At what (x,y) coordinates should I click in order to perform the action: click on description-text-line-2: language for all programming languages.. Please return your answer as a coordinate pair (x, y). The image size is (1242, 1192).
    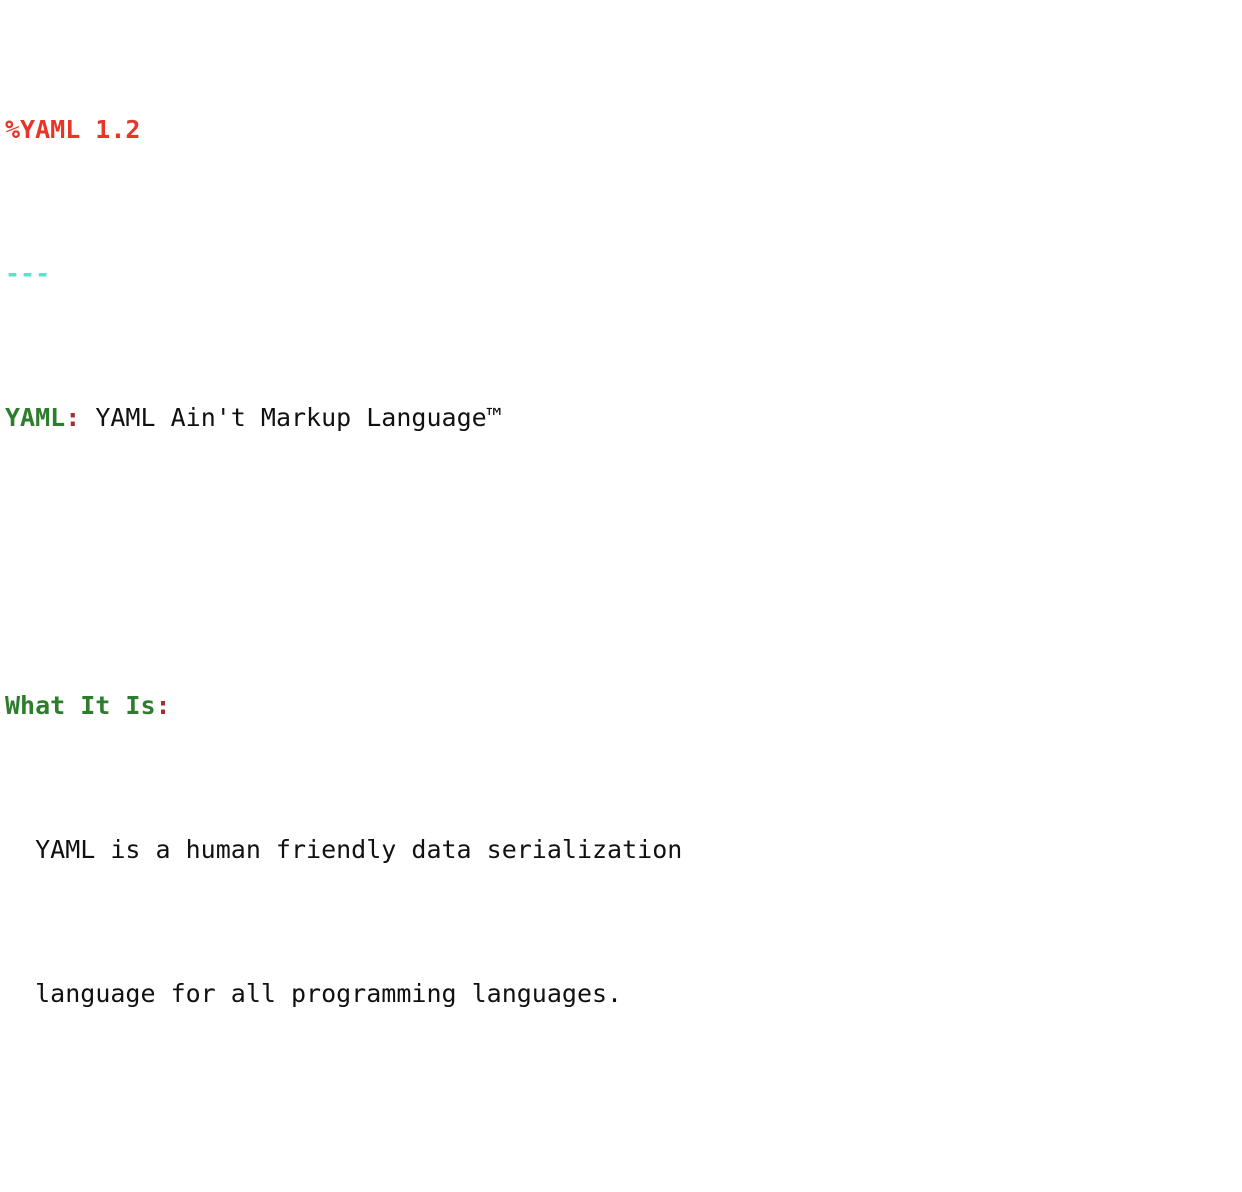
    Looking at the image, I should click on (329, 993).